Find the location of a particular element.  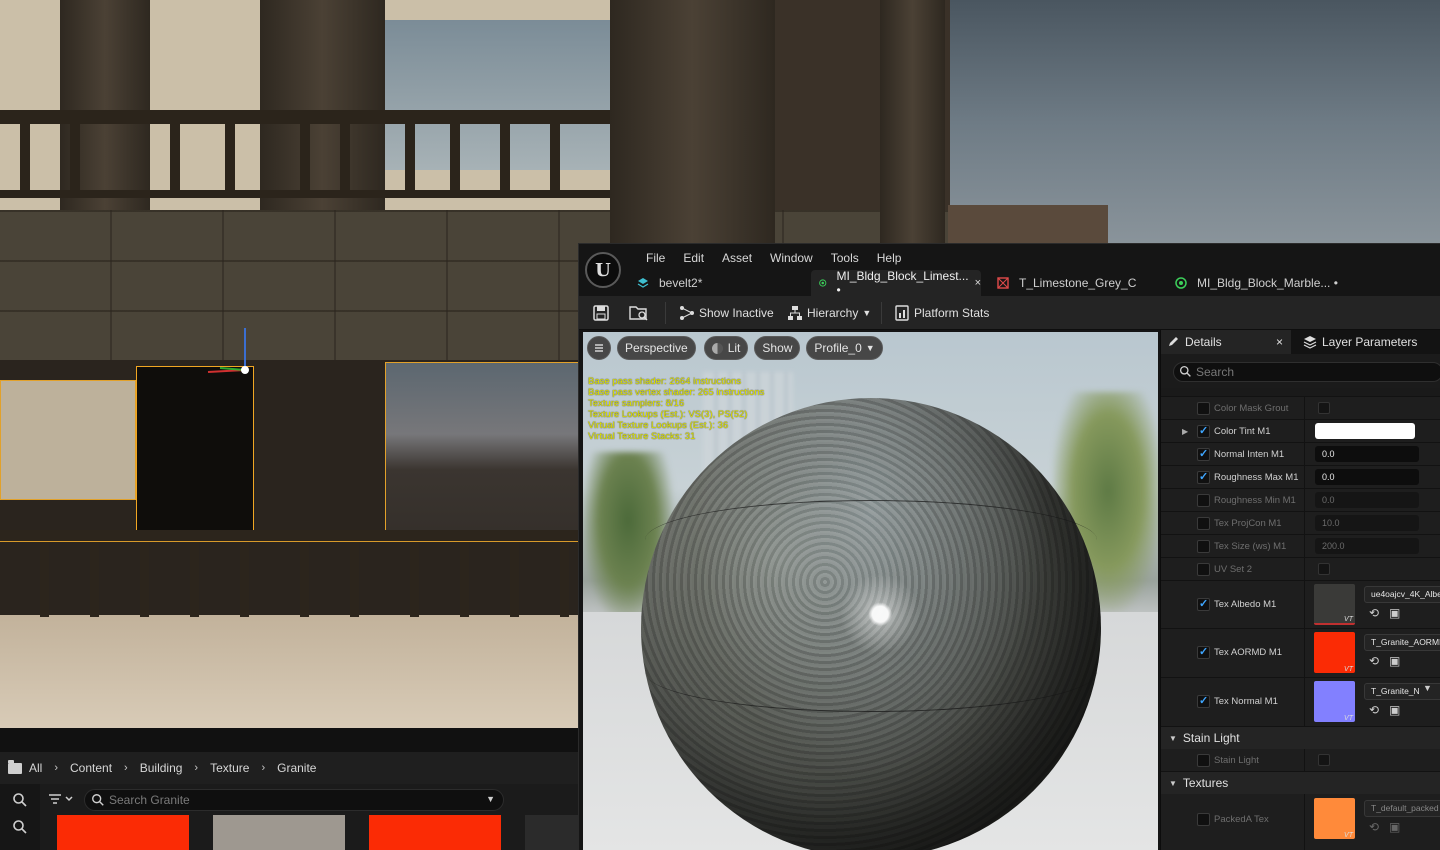

menu-edit: Edit is located at coordinates (693, 258).